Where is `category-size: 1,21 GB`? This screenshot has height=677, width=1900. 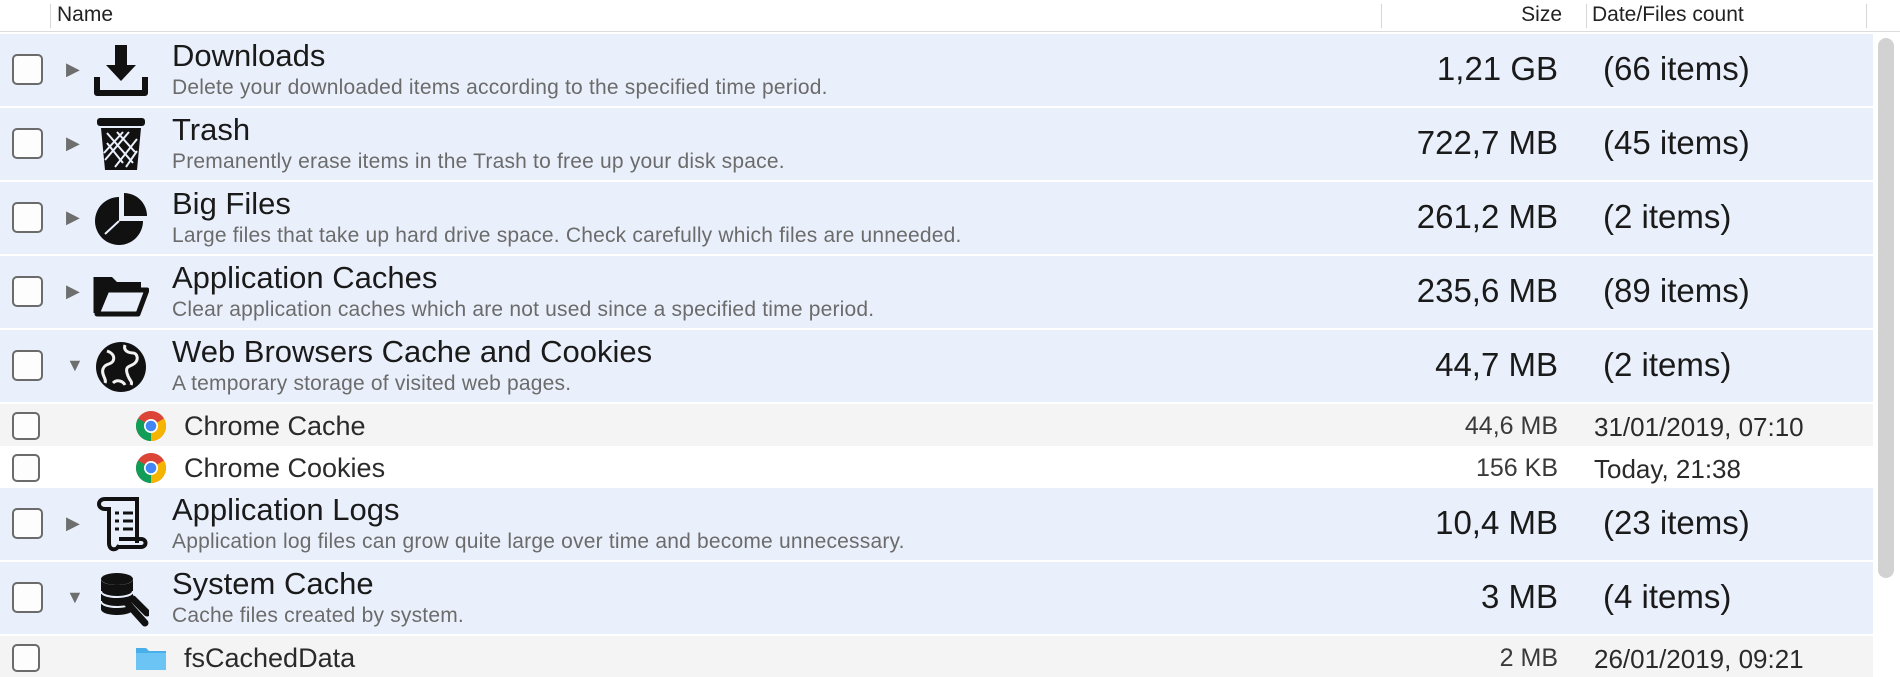
category-size: 1,21 GB is located at coordinates (1497, 68).